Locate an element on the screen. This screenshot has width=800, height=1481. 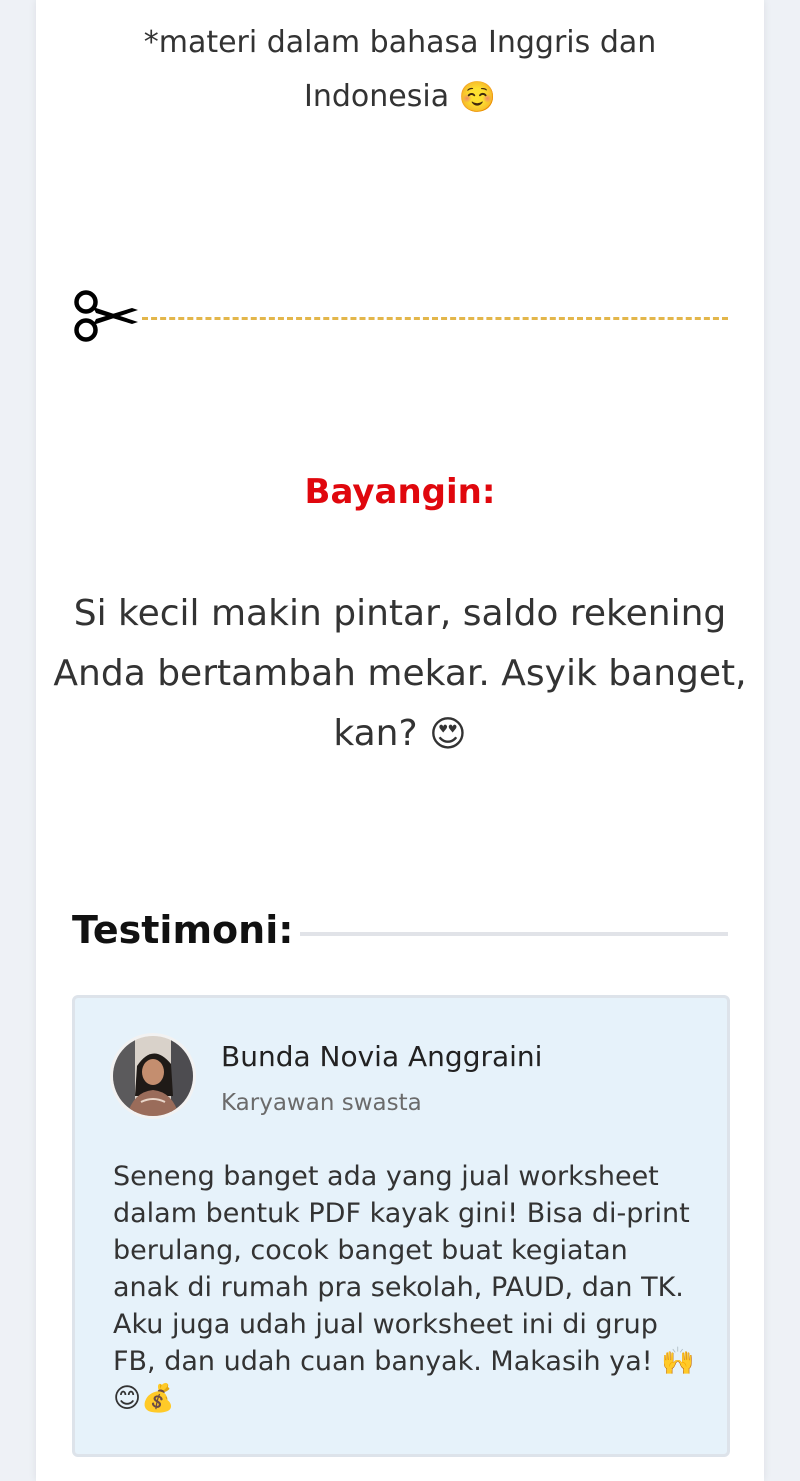
testimonials-heading: Testimoni: is located at coordinates (183, 930).